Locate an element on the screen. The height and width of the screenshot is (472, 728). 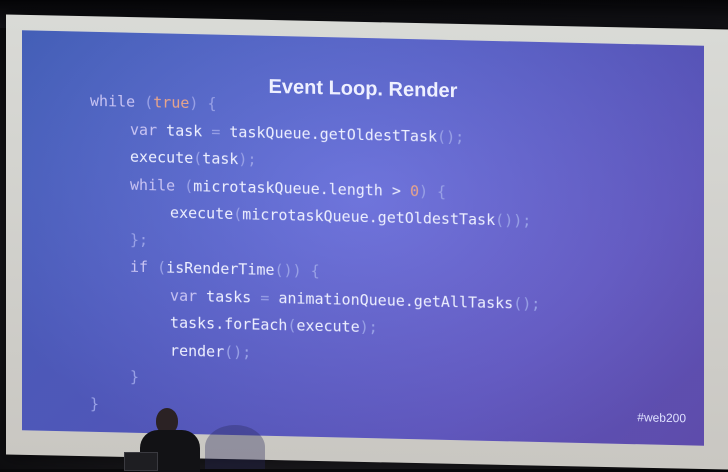
code-token: ()); is located at coordinates (513, 220).